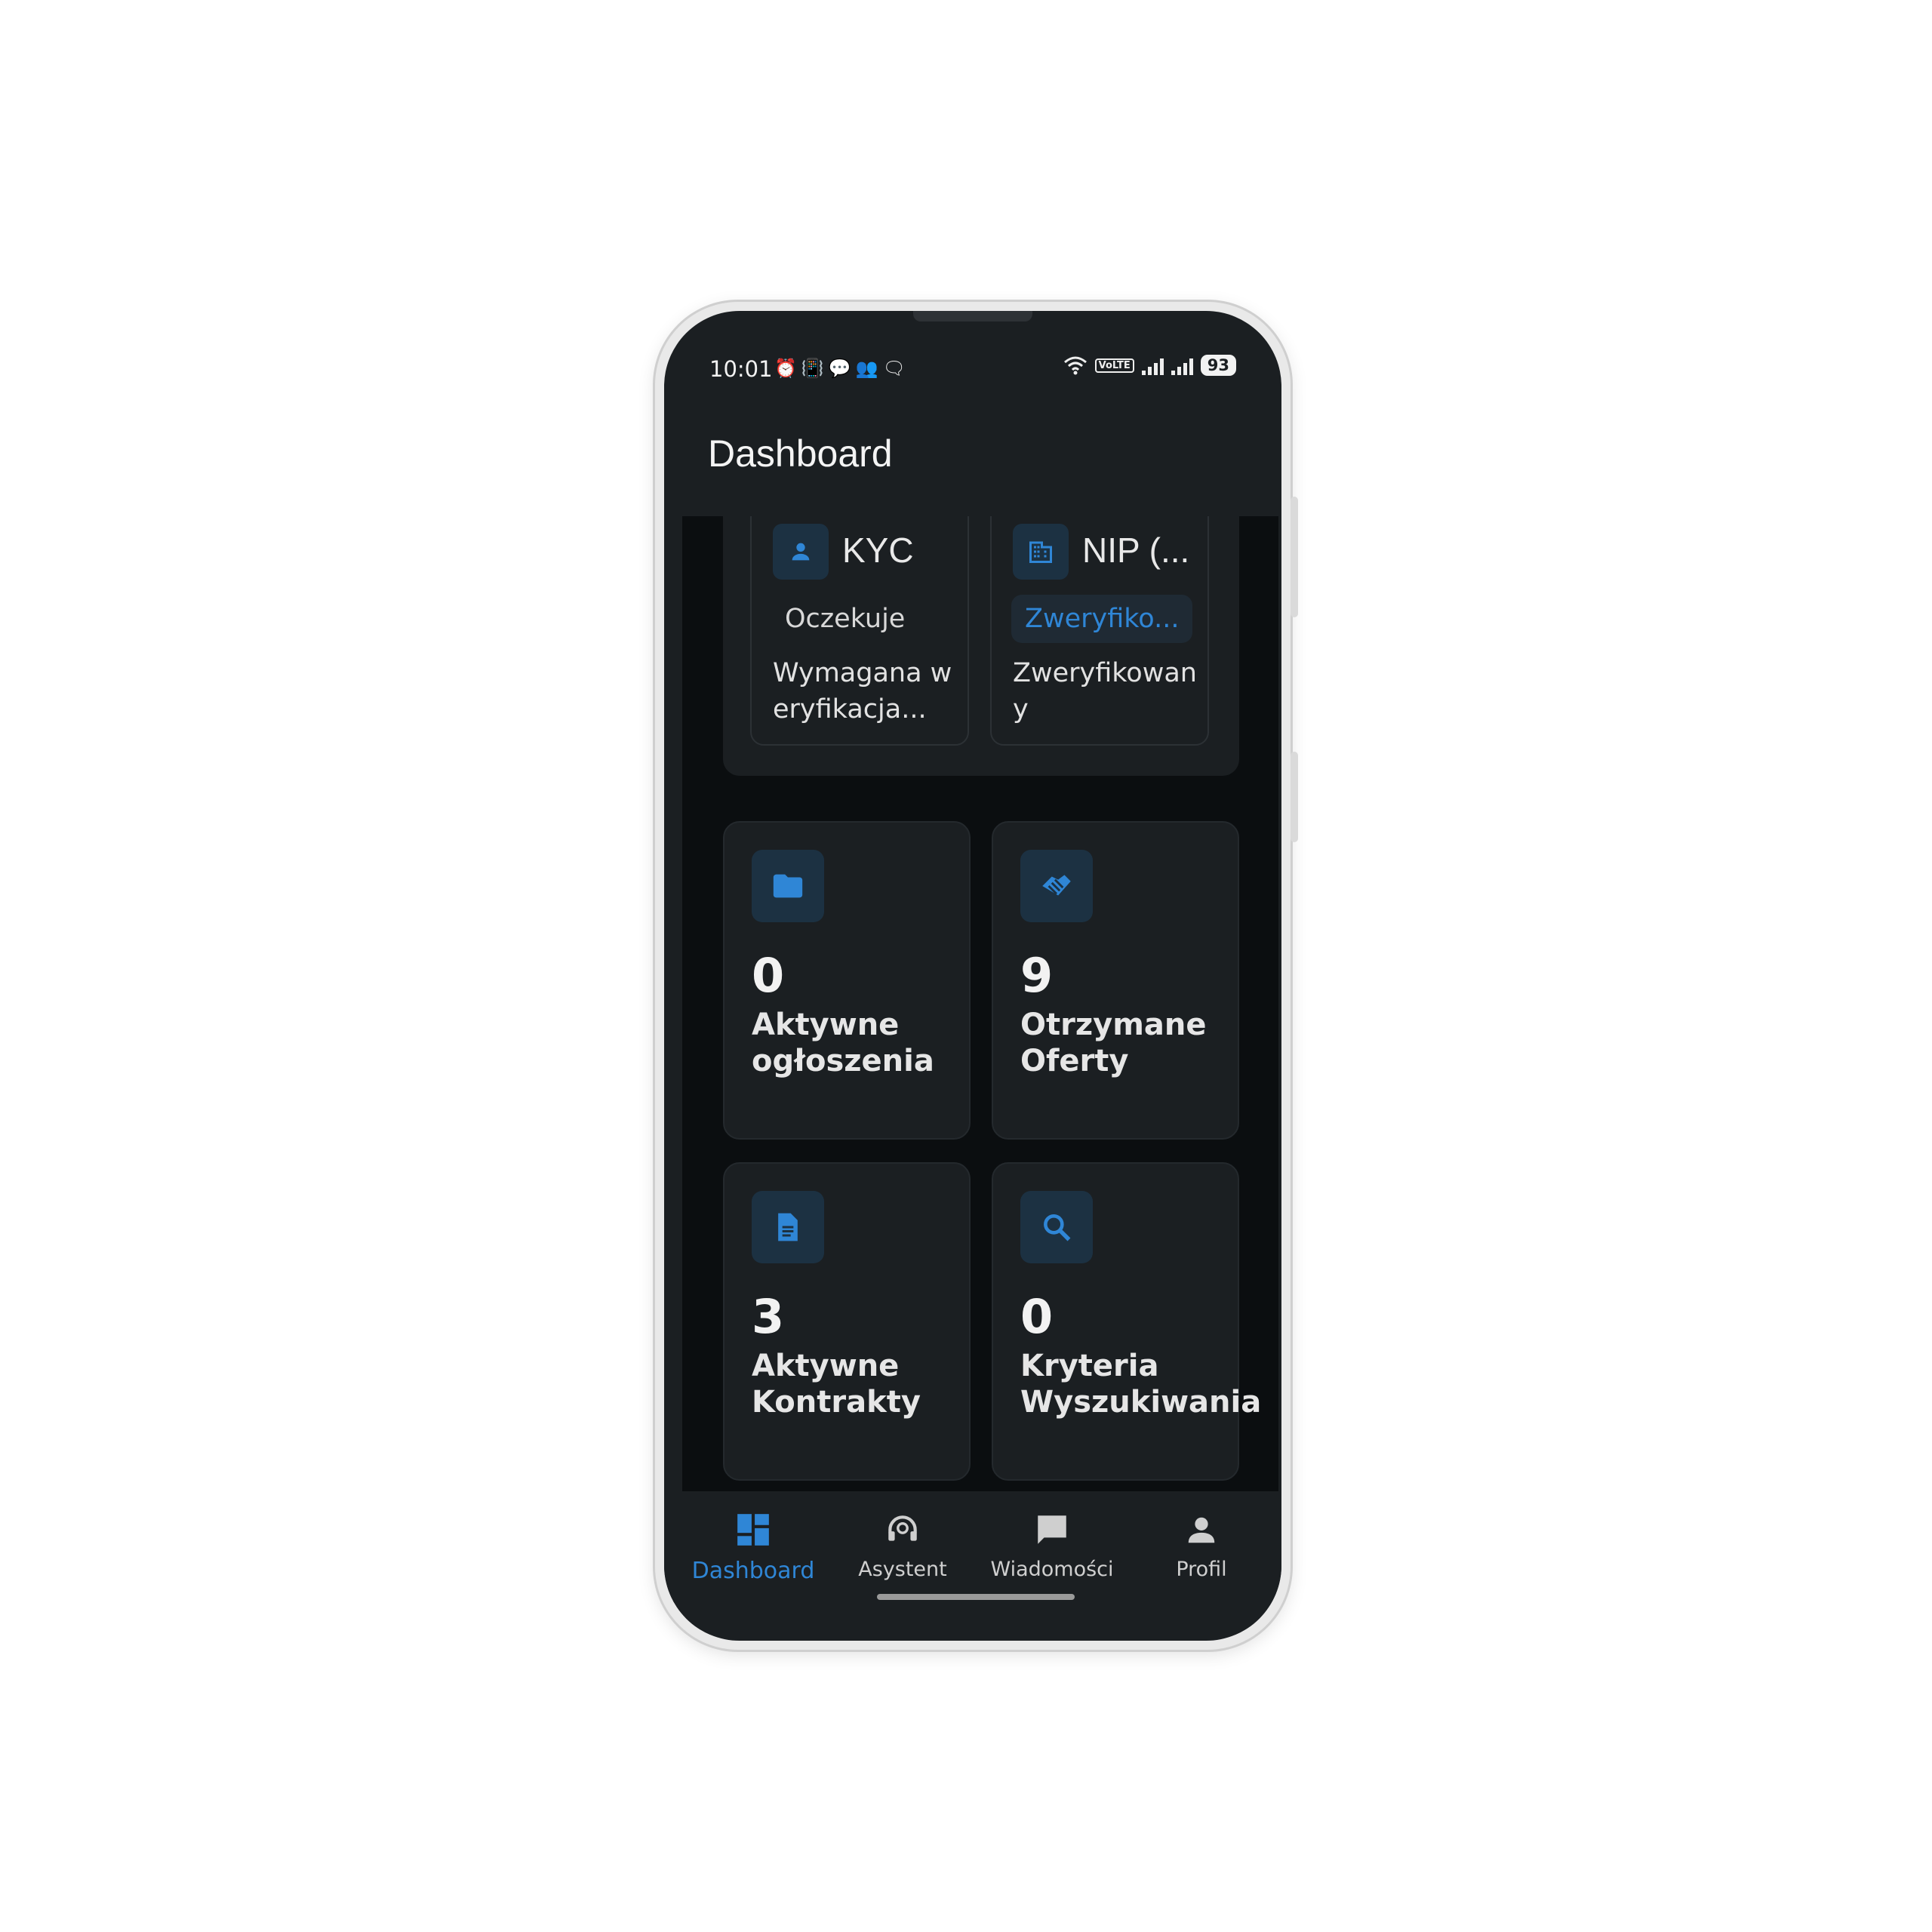  I want to click on stat-value: 3, so click(768, 1316).